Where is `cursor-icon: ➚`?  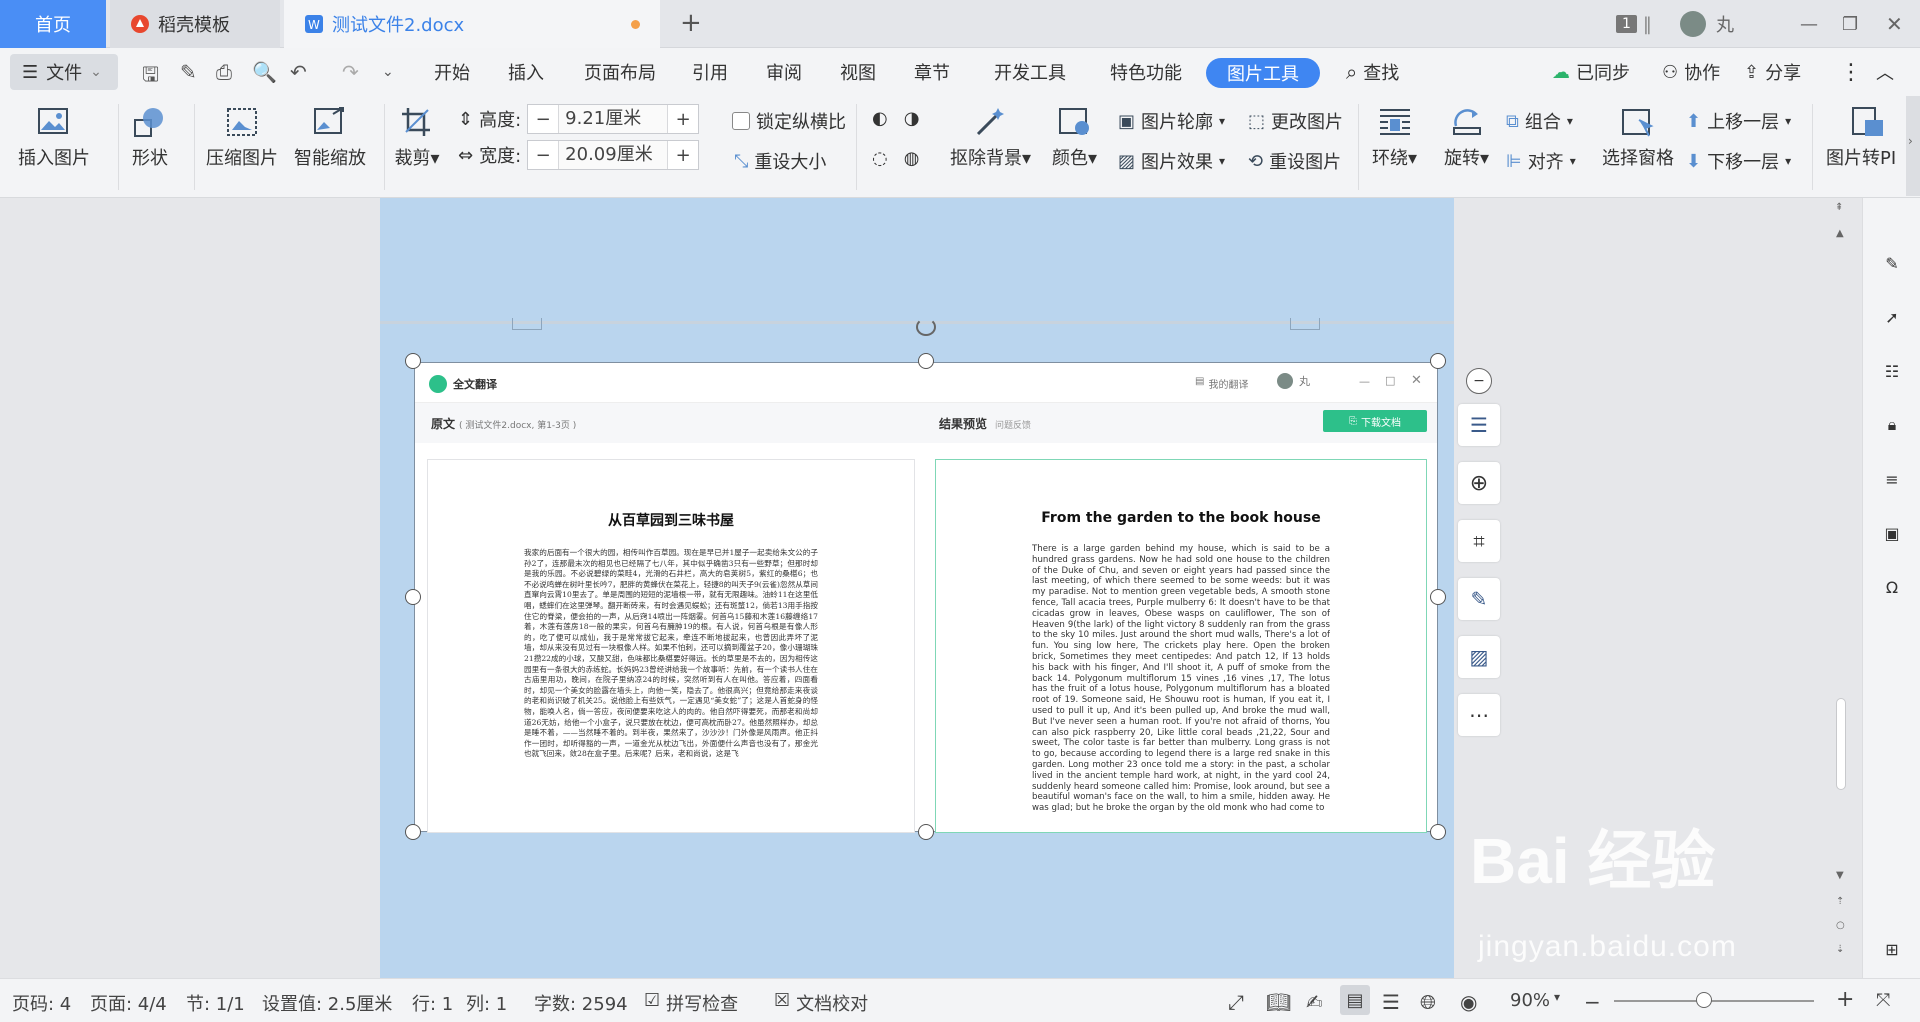
cursor-icon: ➚ is located at coordinates (1892, 317).